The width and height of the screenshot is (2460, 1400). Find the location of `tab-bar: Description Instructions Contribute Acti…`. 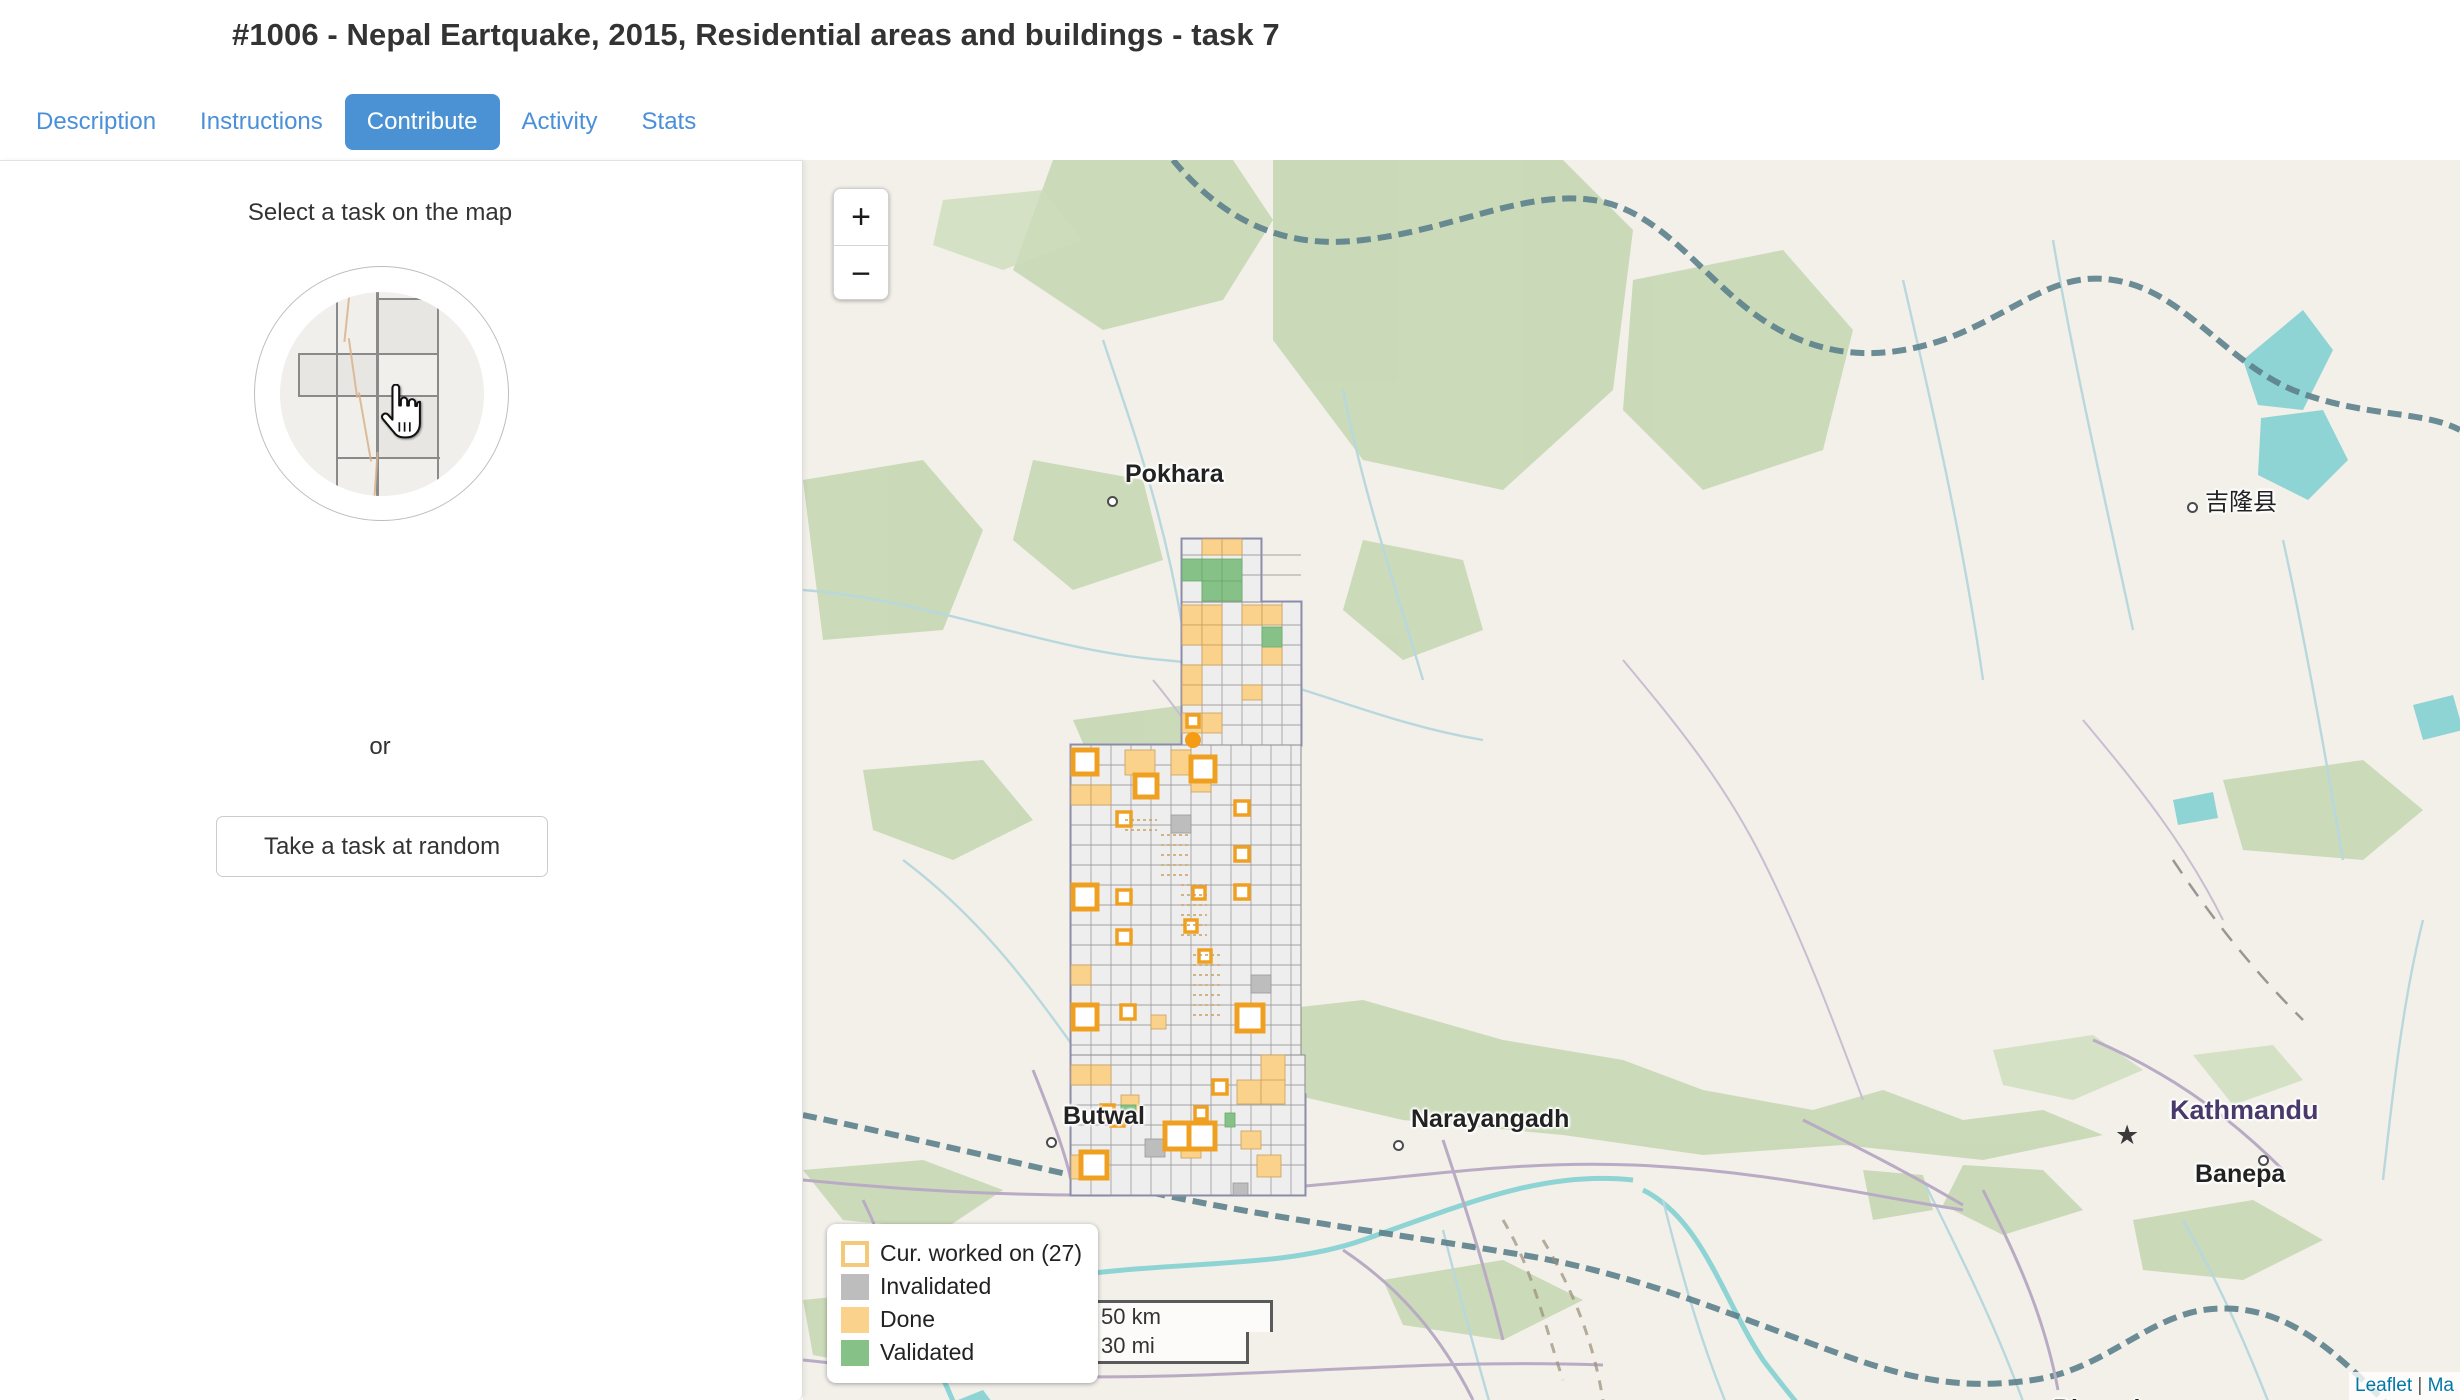

tab-bar: Description Instructions Contribute Acti… is located at coordinates (1230, 122).